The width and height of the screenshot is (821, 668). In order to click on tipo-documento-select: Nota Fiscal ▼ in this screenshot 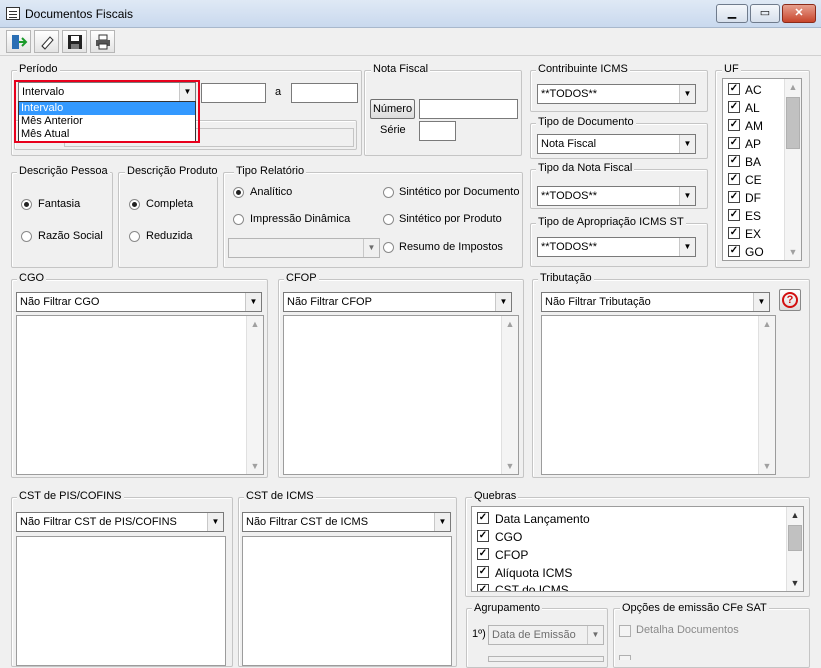, I will do `click(616, 144)`.